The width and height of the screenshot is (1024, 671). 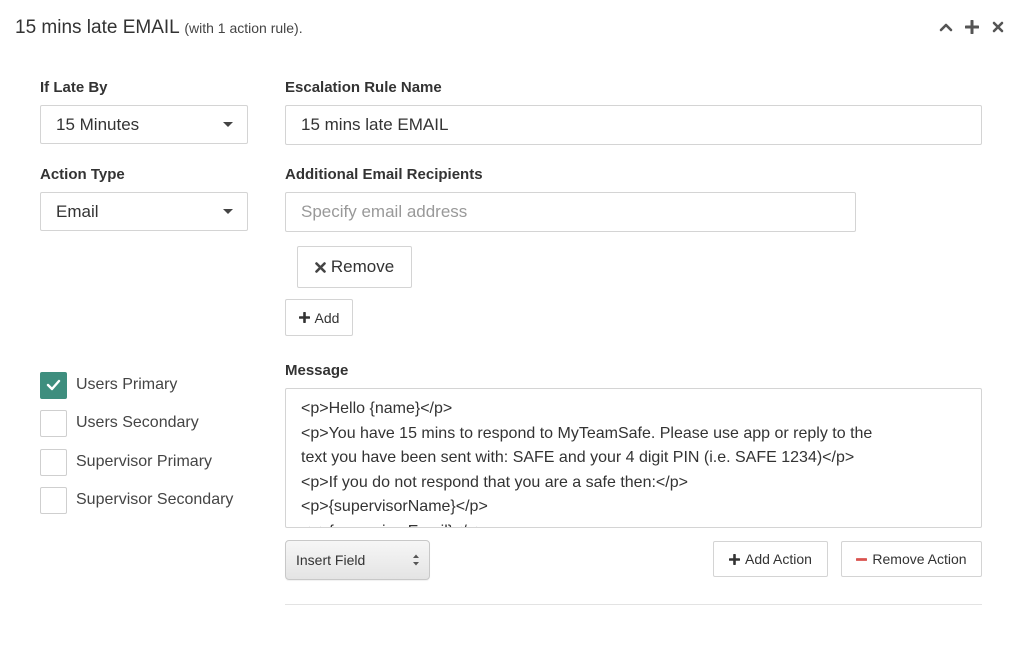 I want to click on rule-name-label: Escalation Rule Name, so click(x=363, y=87).